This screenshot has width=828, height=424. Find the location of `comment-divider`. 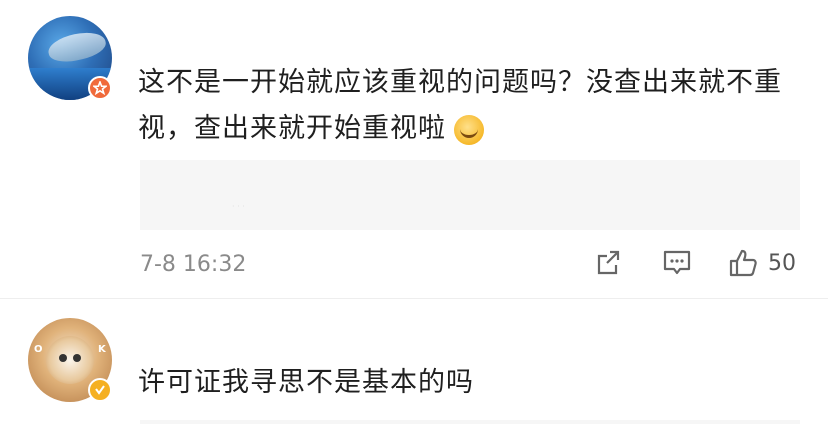

comment-divider is located at coordinates (414, 298).